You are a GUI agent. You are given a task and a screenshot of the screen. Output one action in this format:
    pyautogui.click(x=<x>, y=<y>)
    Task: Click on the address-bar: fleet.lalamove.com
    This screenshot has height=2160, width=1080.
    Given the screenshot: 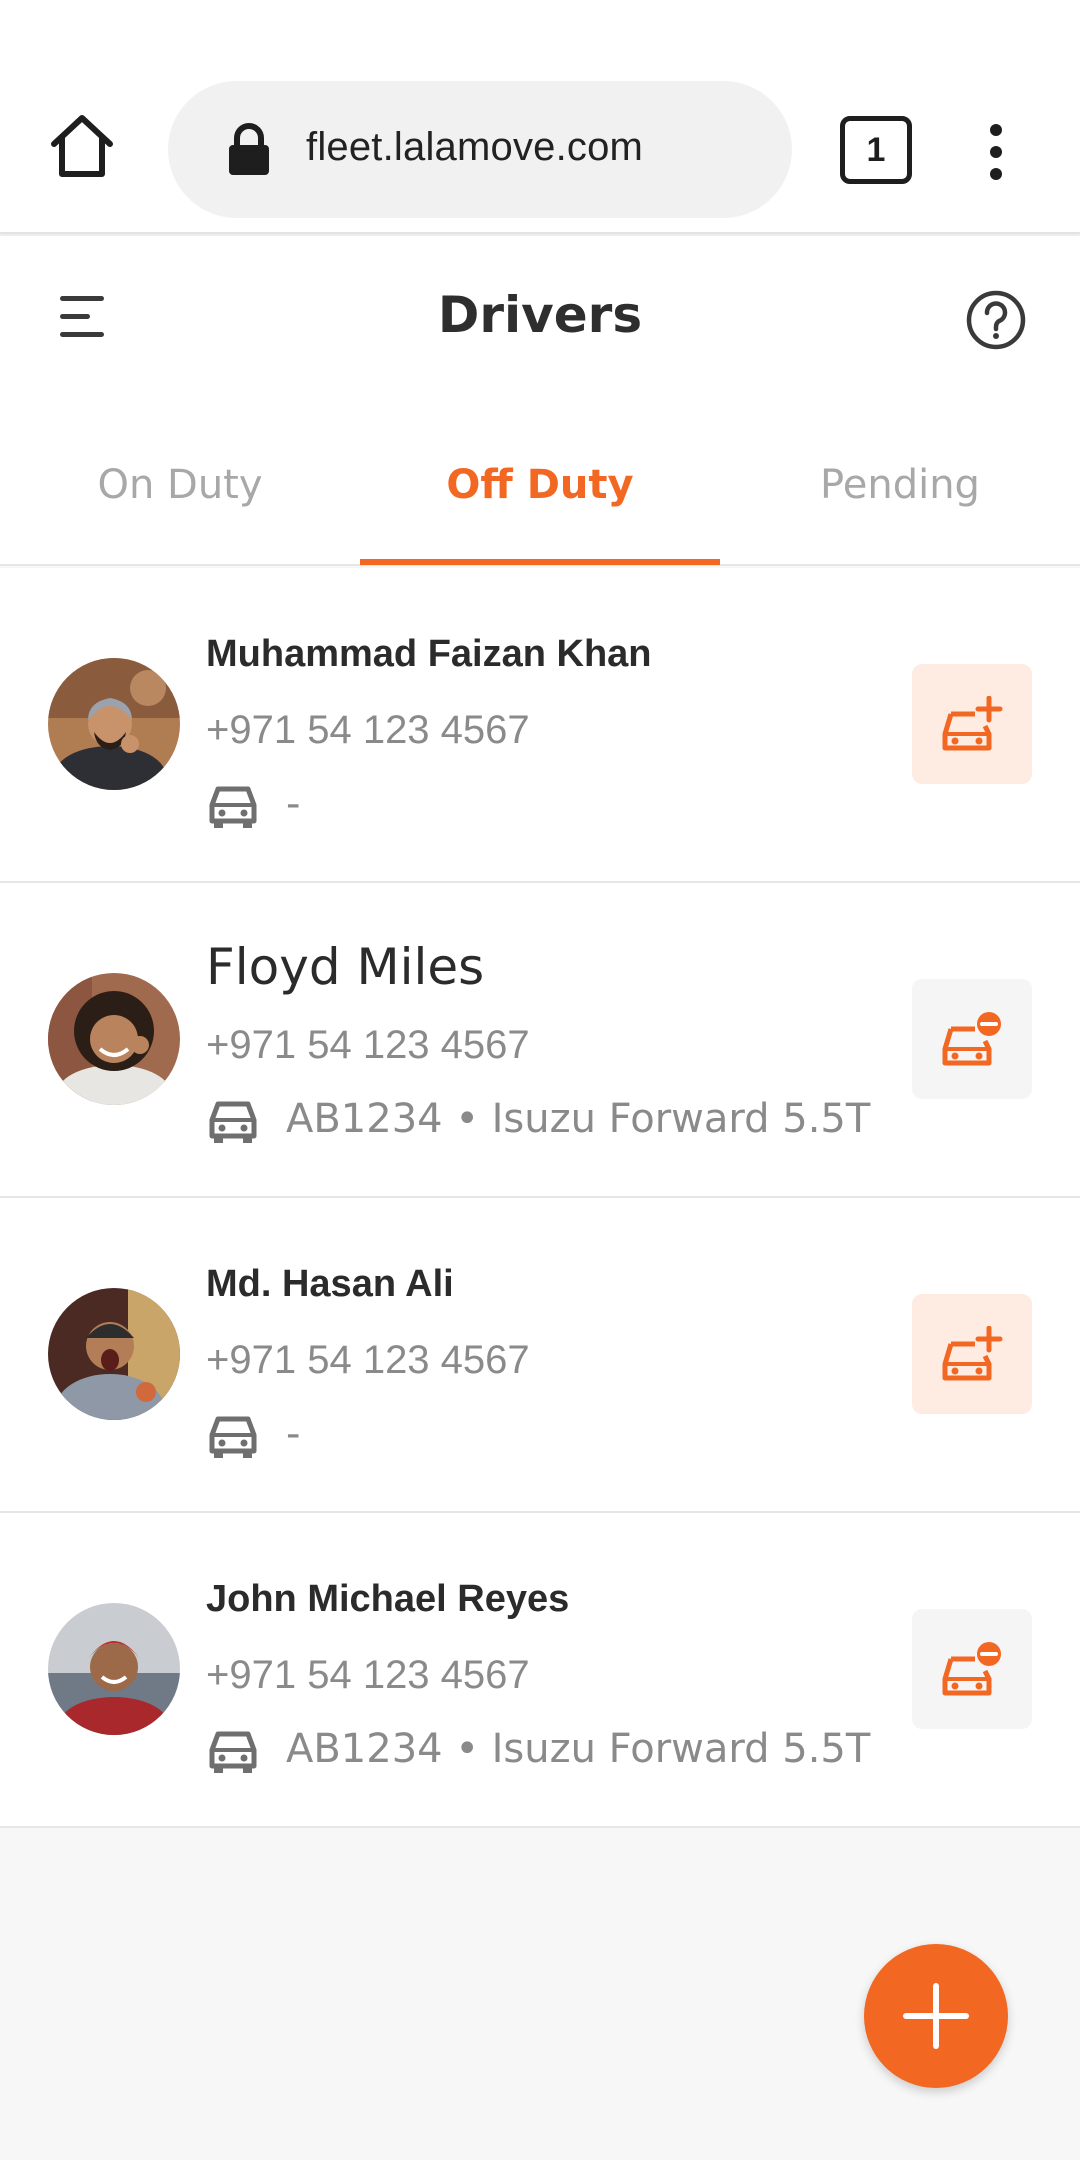 What is the action you would take?
    pyautogui.click(x=480, y=149)
    